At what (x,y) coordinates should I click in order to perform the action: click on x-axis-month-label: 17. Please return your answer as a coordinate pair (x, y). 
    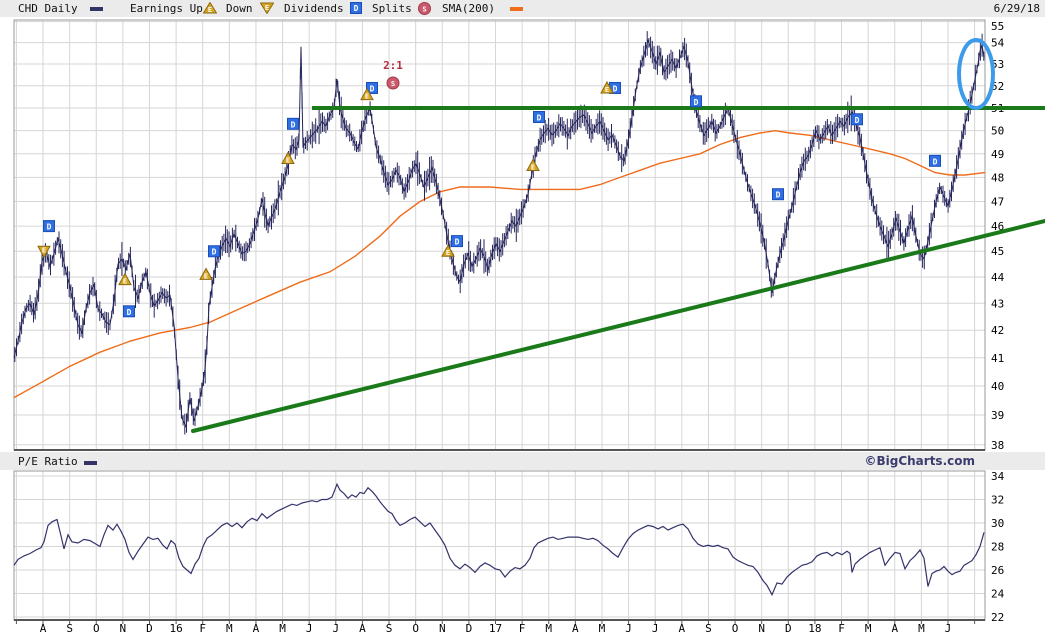
    Looking at the image, I should click on (495, 628).